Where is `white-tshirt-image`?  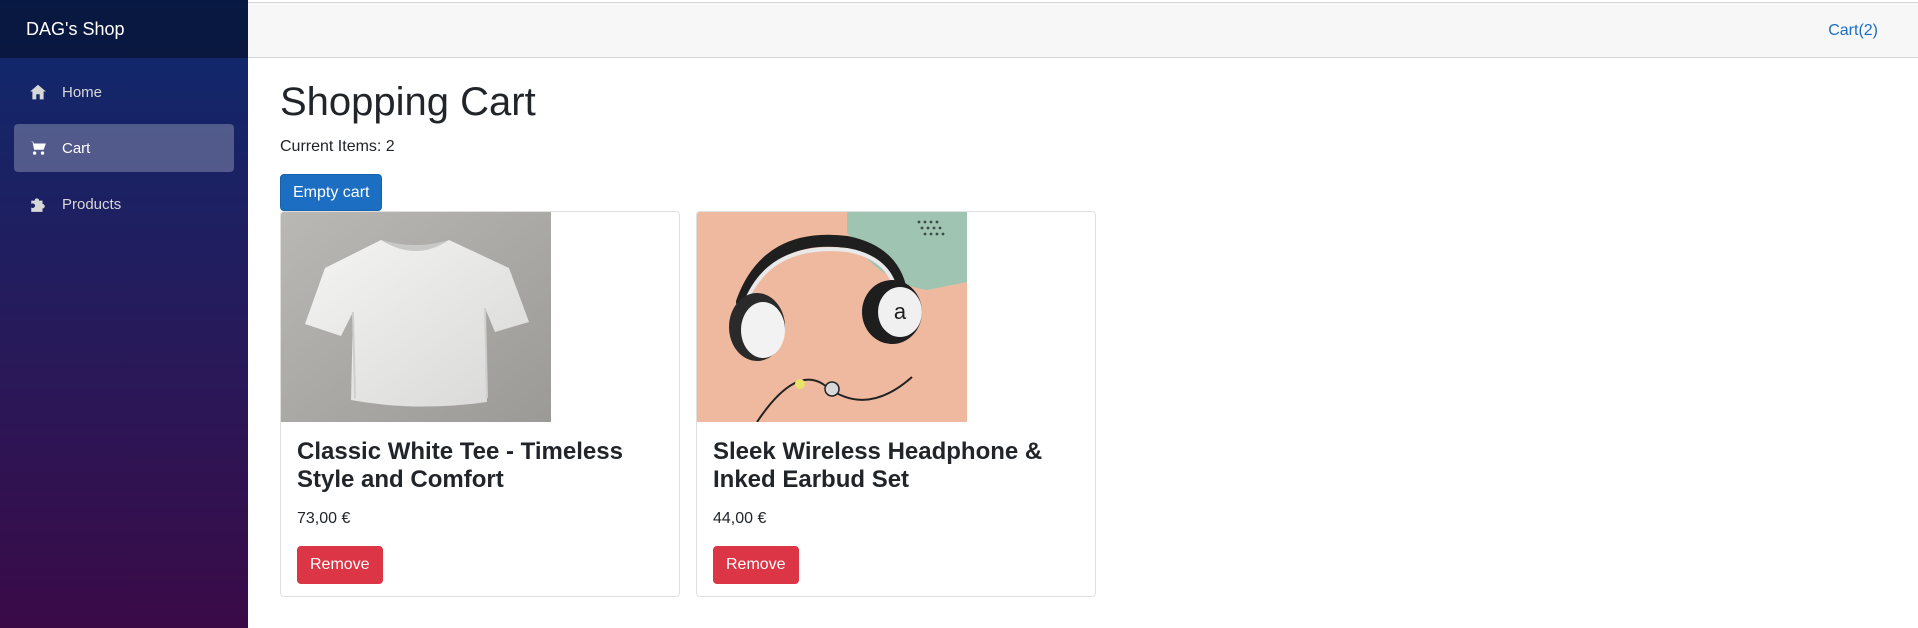
white-tshirt-image is located at coordinates (416, 317).